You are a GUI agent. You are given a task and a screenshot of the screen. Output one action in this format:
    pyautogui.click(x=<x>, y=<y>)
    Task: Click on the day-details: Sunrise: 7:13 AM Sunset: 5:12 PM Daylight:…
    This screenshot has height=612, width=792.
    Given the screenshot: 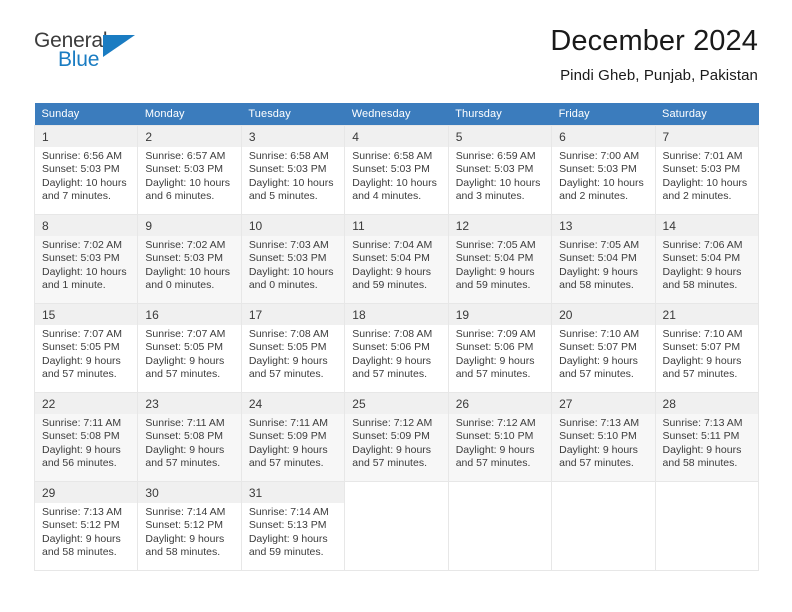 What is the action you would take?
    pyautogui.click(x=86, y=531)
    